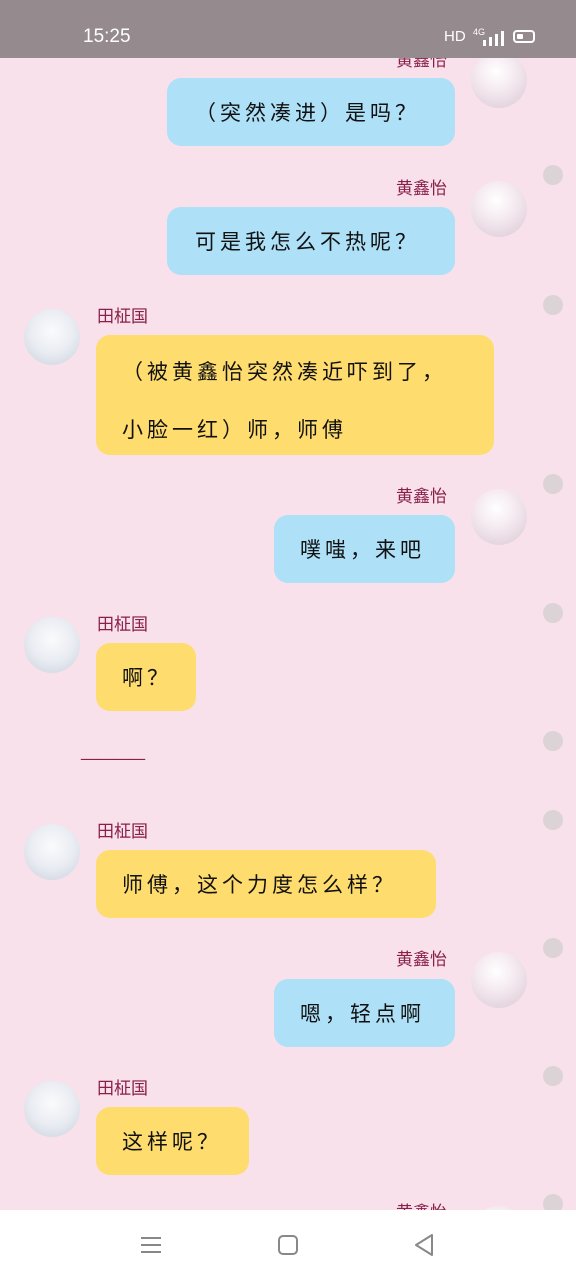 Image resolution: width=576 pixels, height=1280 pixels. What do you see at coordinates (424, 1245) in the screenshot?
I see `back-icon` at bounding box center [424, 1245].